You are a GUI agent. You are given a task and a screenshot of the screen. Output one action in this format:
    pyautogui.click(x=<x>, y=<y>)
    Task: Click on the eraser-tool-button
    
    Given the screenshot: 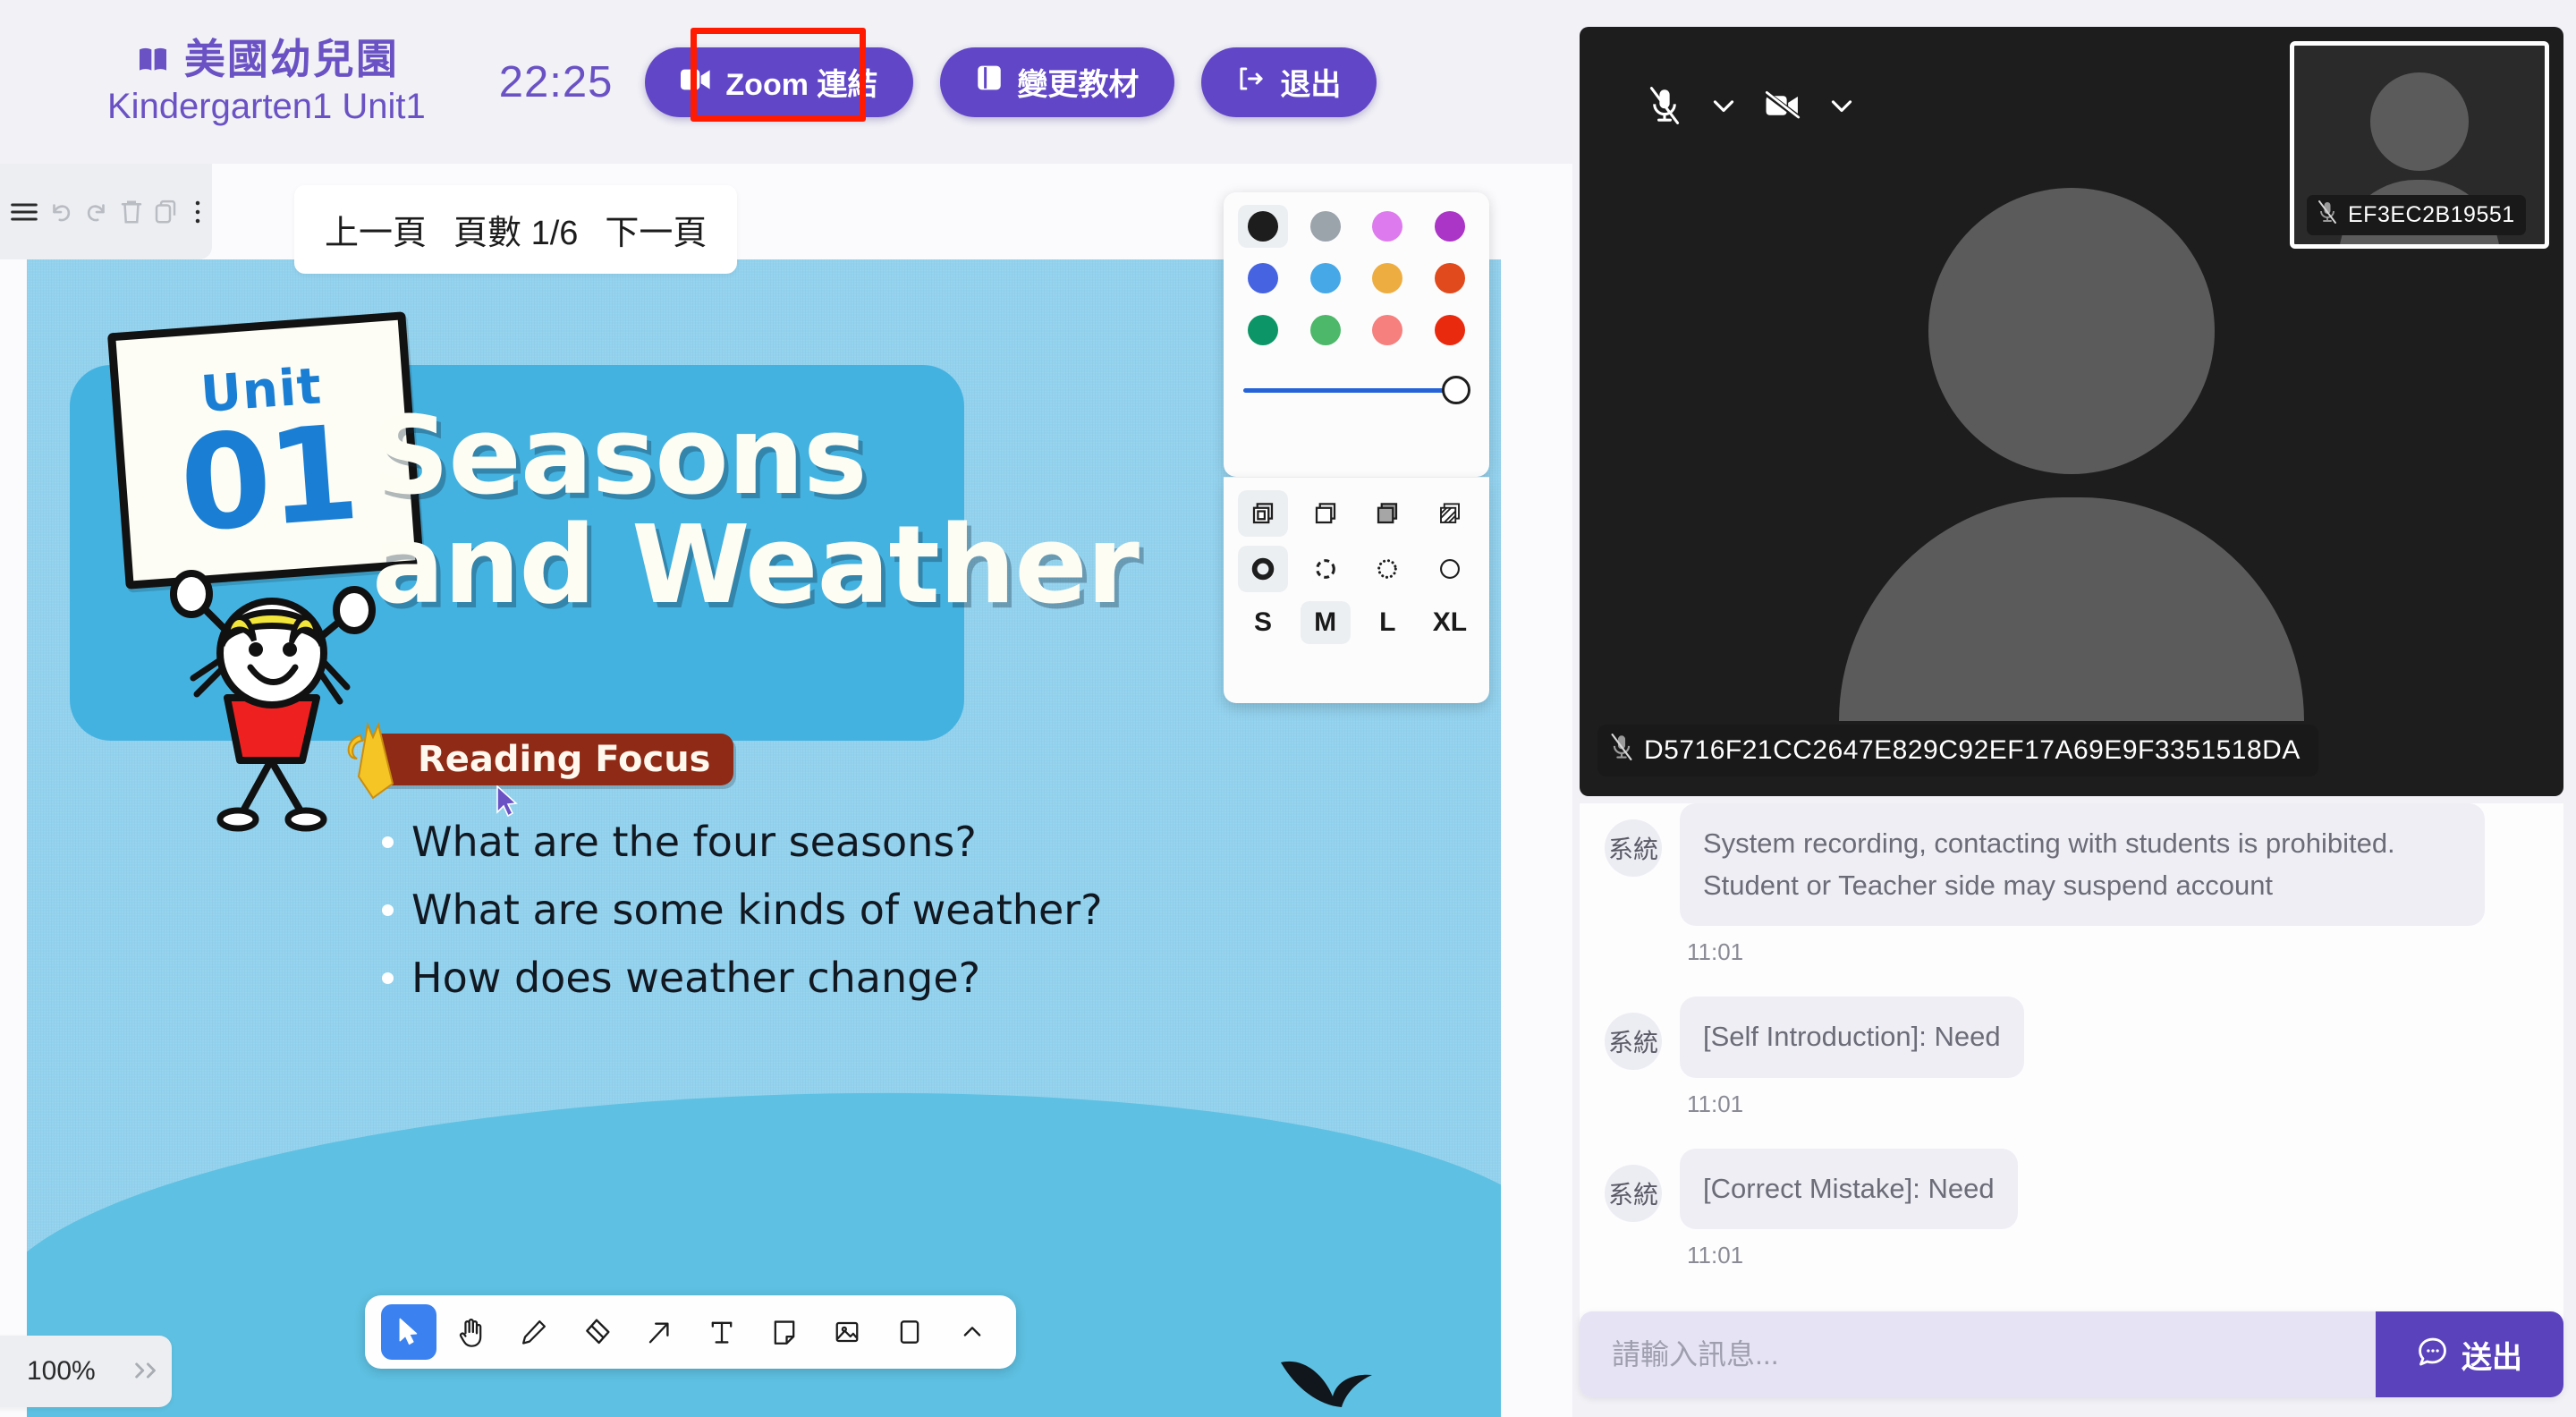 What is the action you would take?
    pyautogui.click(x=596, y=1332)
    